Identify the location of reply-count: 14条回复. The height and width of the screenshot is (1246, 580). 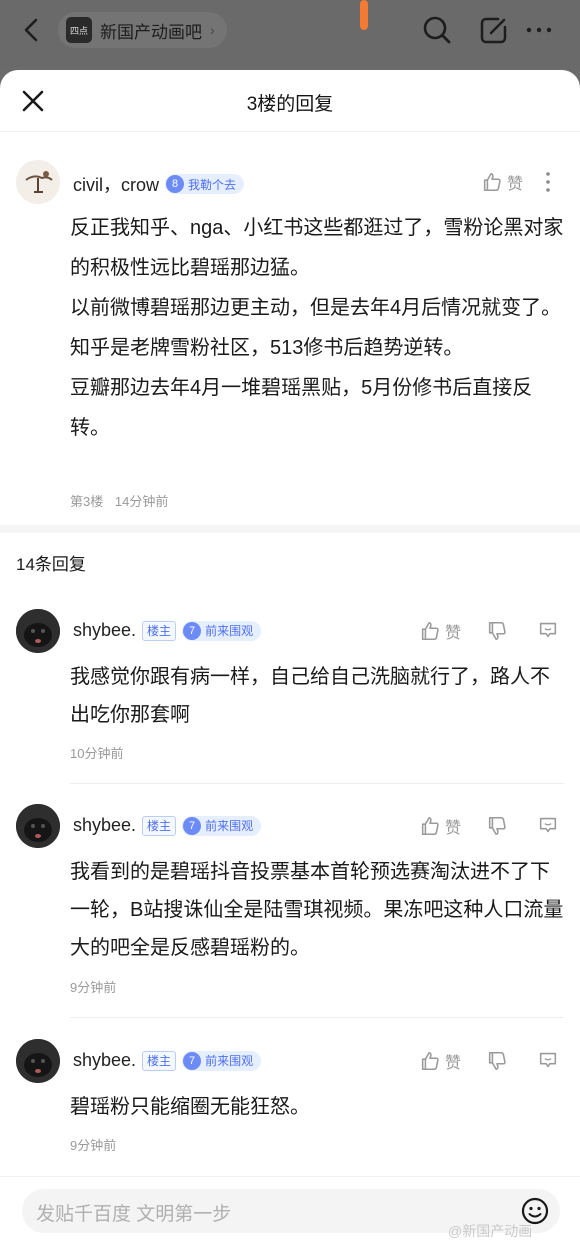
(51, 564).